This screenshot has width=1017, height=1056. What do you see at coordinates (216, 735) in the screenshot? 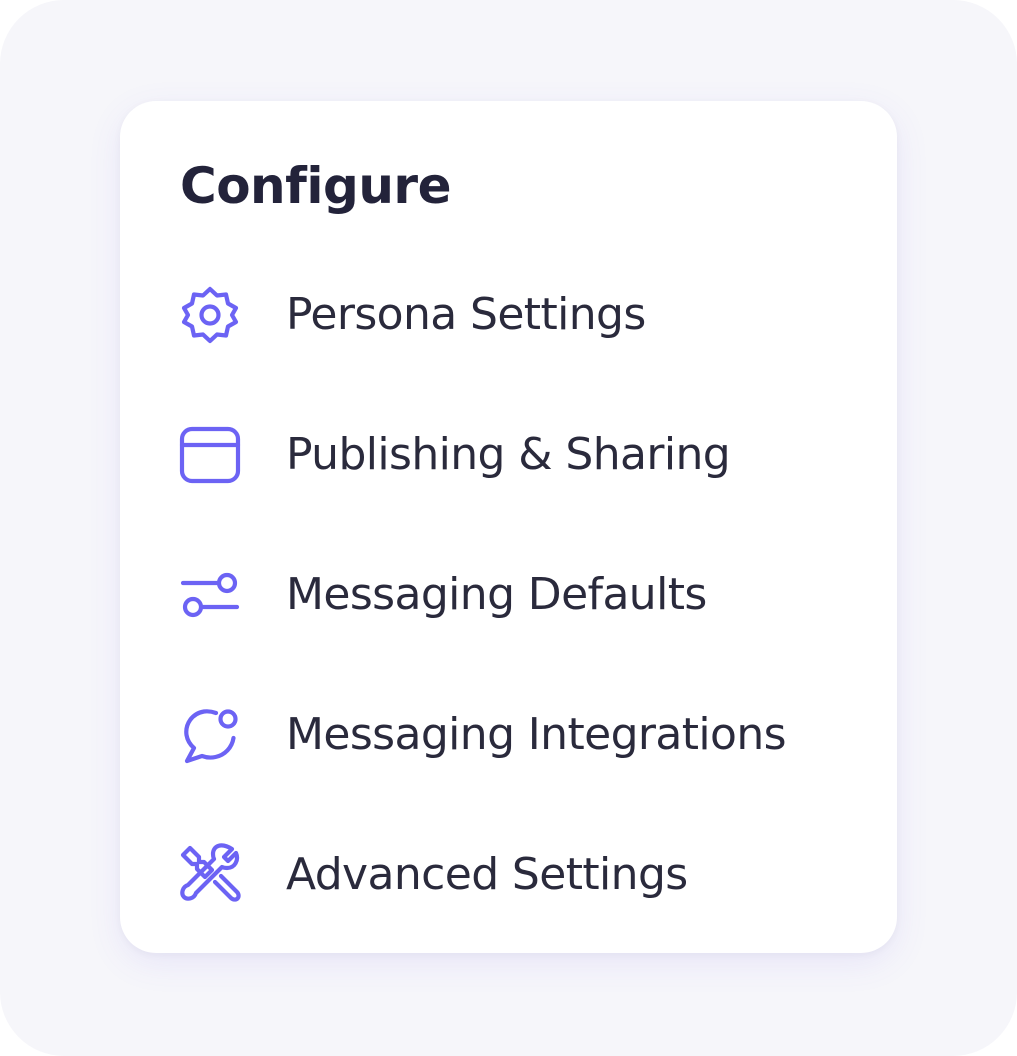
I see `chat-notification-icon` at bounding box center [216, 735].